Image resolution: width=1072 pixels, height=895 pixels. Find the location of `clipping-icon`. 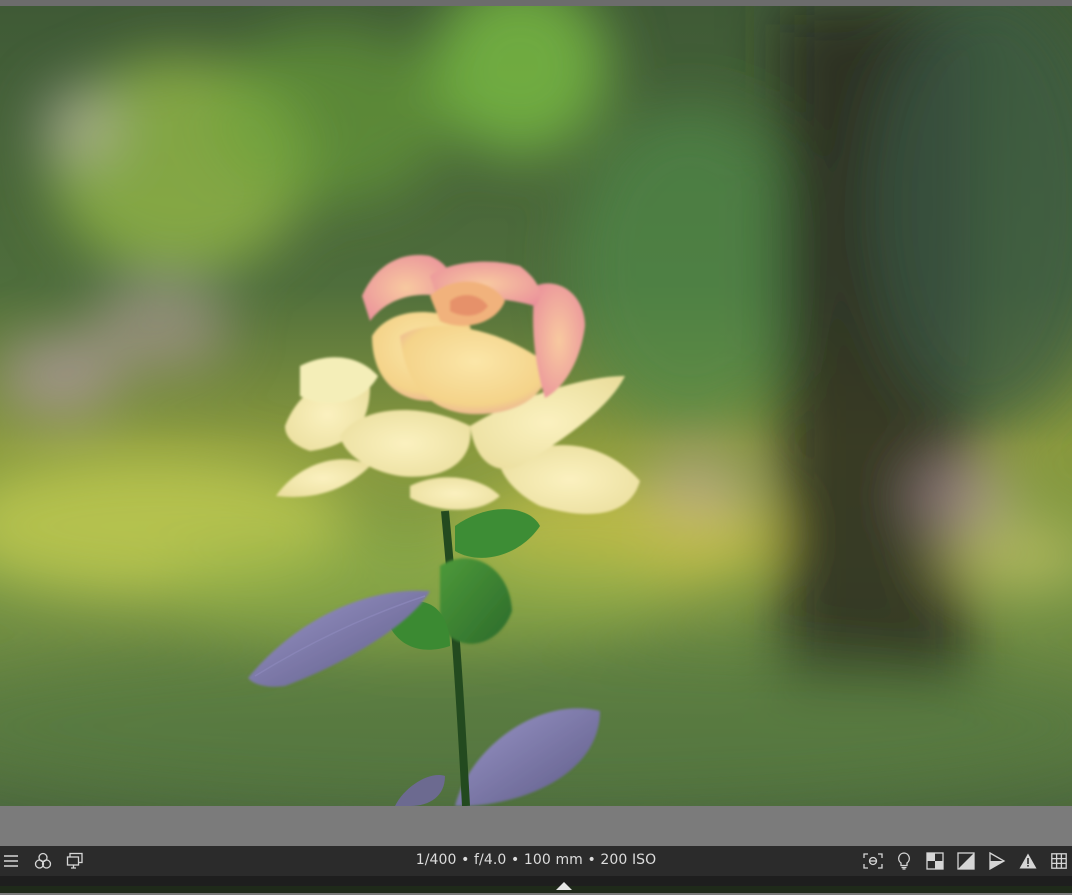

clipping-icon is located at coordinates (997, 861).